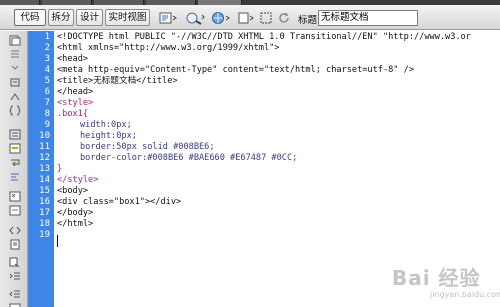 This screenshot has height=307, width=500. Describe the element at coordinates (436, 278) in the screenshot. I see `watermark-logo: Bai 经验` at that location.